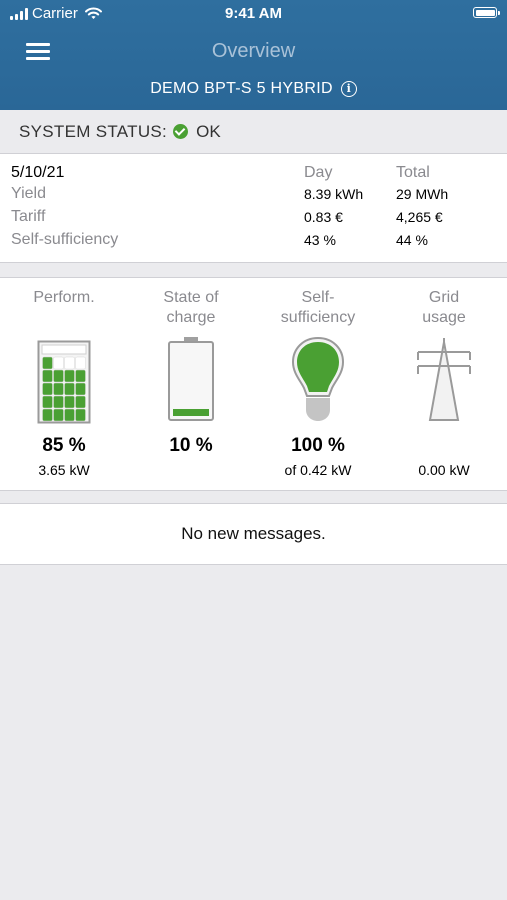  I want to click on row-label-tariff: Tariff, so click(28, 216).